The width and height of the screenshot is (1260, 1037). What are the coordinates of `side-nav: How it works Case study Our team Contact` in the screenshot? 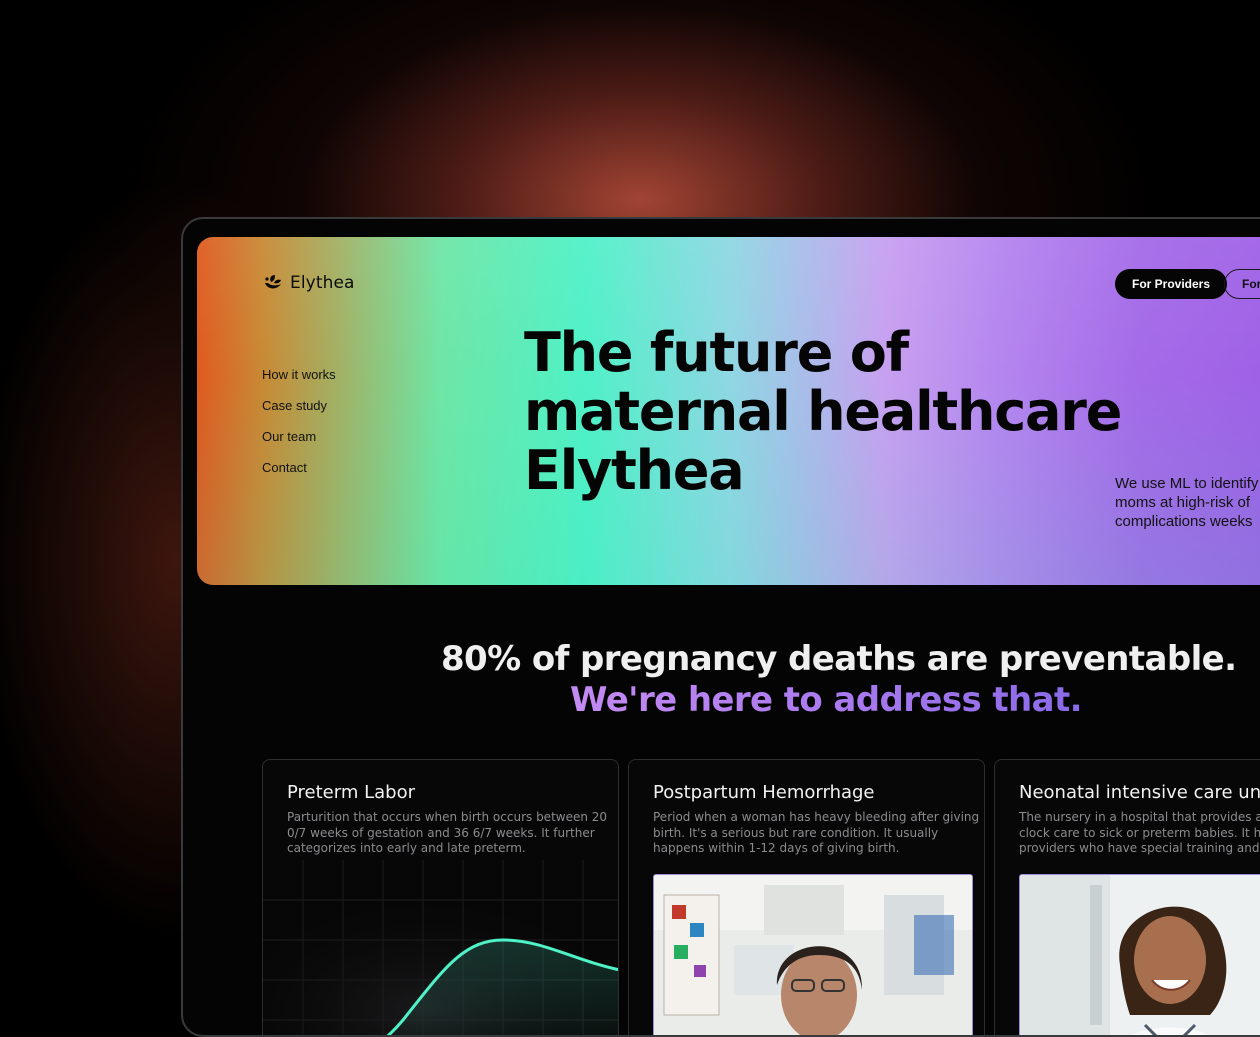 It's located at (299, 421).